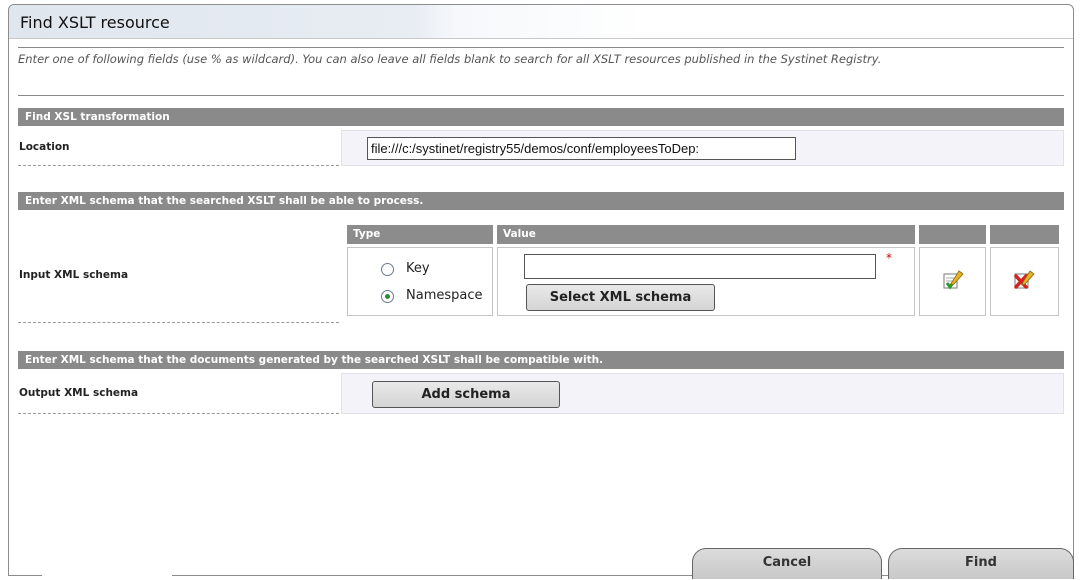  What do you see at coordinates (107, 577) in the screenshot?
I see `footer-gap` at bounding box center [107, 577].